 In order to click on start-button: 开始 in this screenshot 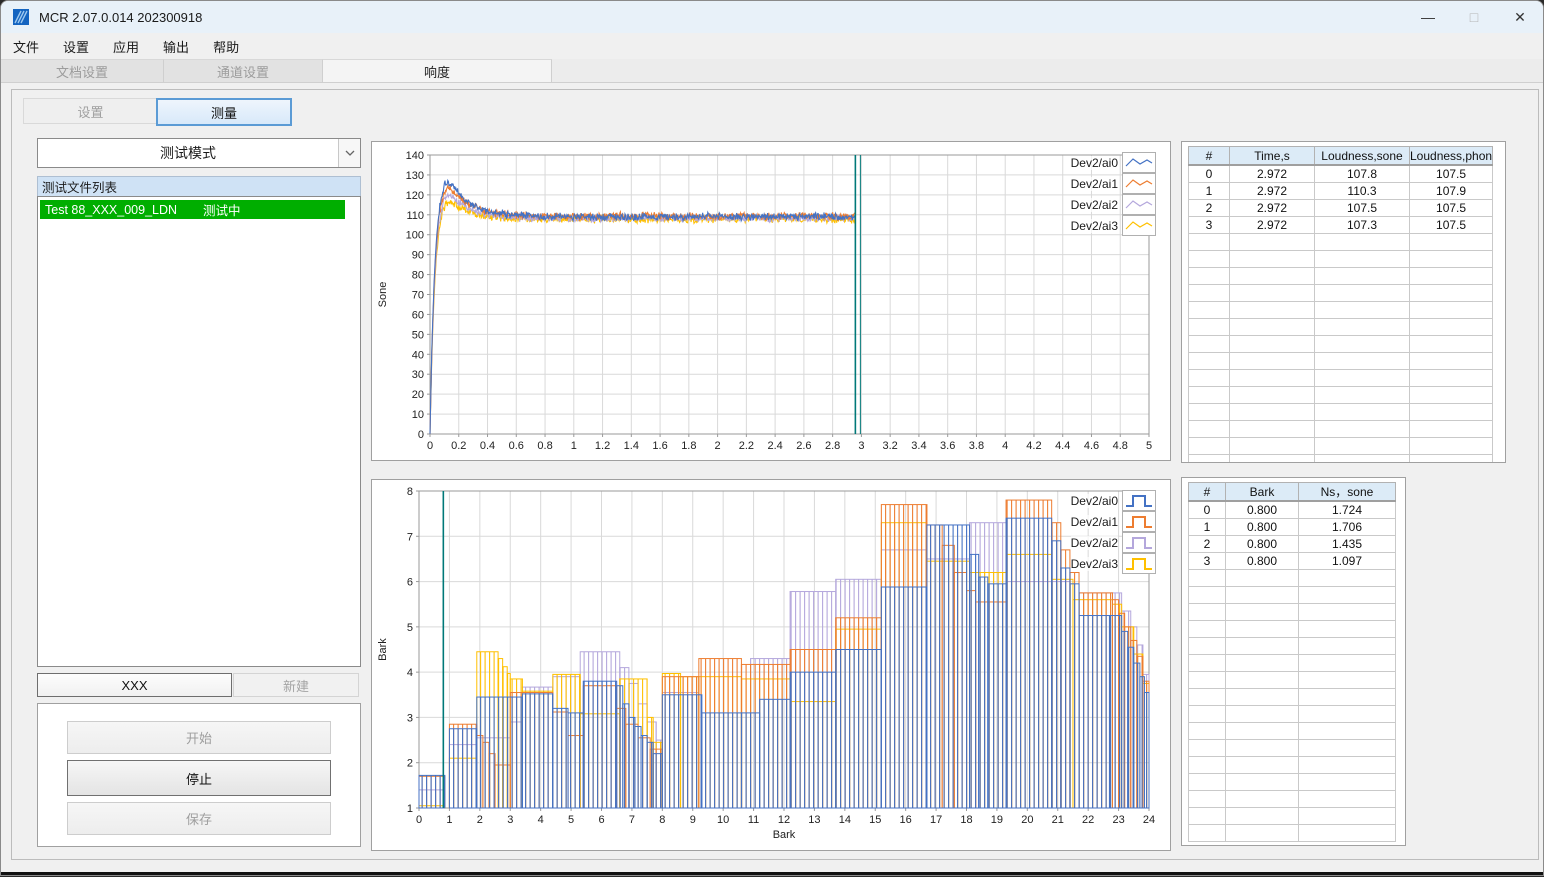, I will do `click(199, 737)`.